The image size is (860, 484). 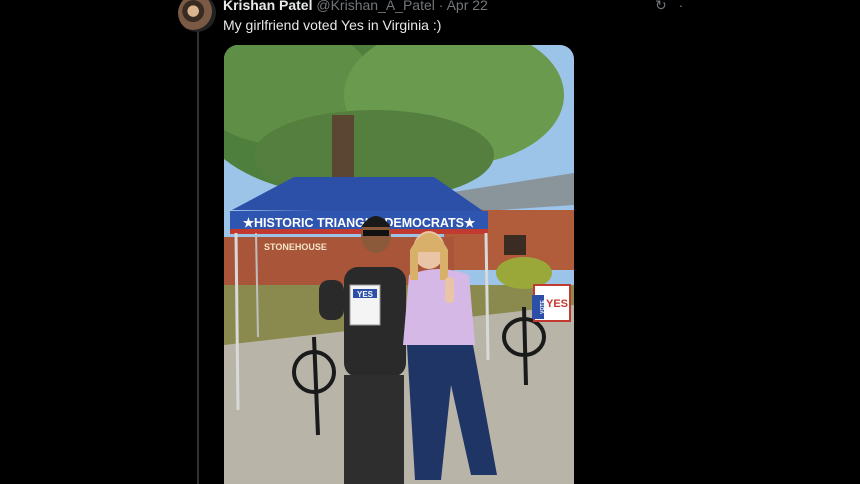 I want to click on author-name: Krishan Patel, so click(x=267, y=6).